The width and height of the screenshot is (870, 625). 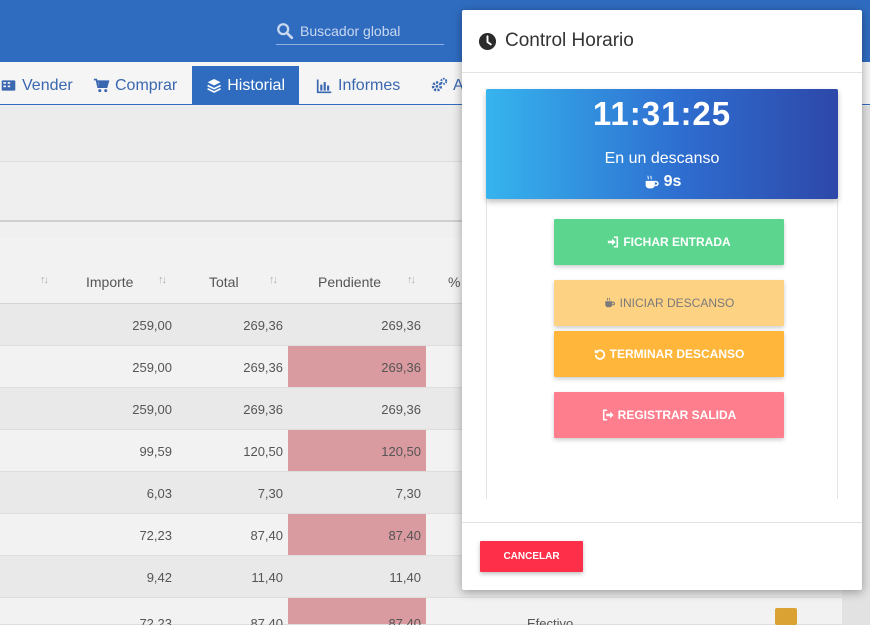 I want to click on undo-icon, so click(x=599, y=354).